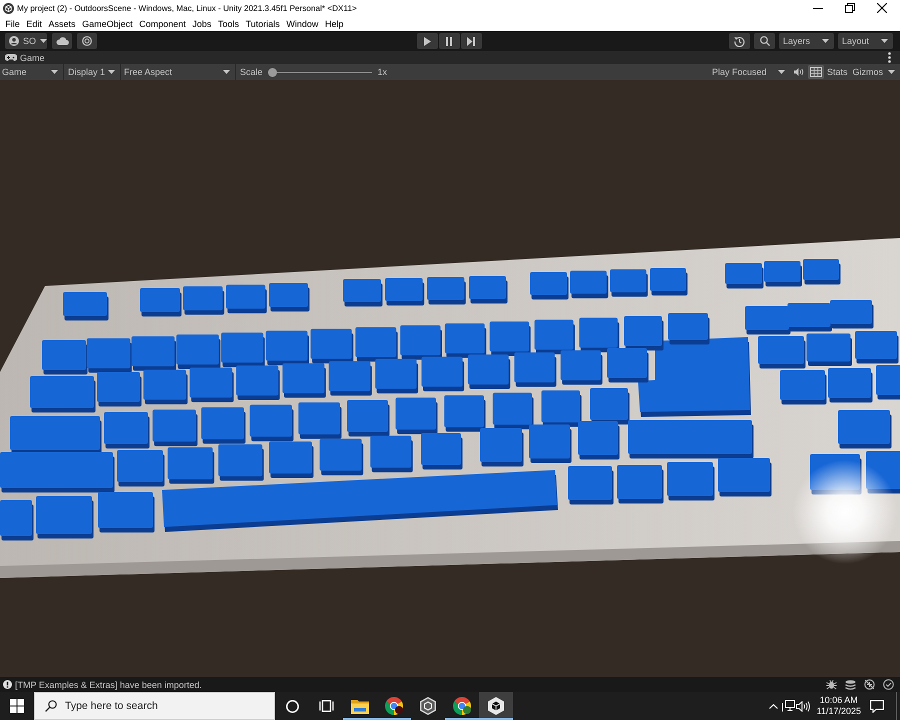 Image resolution: width=900 pixels, height=720 pixels. What do you see at coordinates (187, 8) in the screenshot?
I see `window-title: My project (2) - OutdoorsScene - Windows, Mac, Linux - Unity 2021.3.45f1 Personal* <DX11>` at bounding box center [187, 8].